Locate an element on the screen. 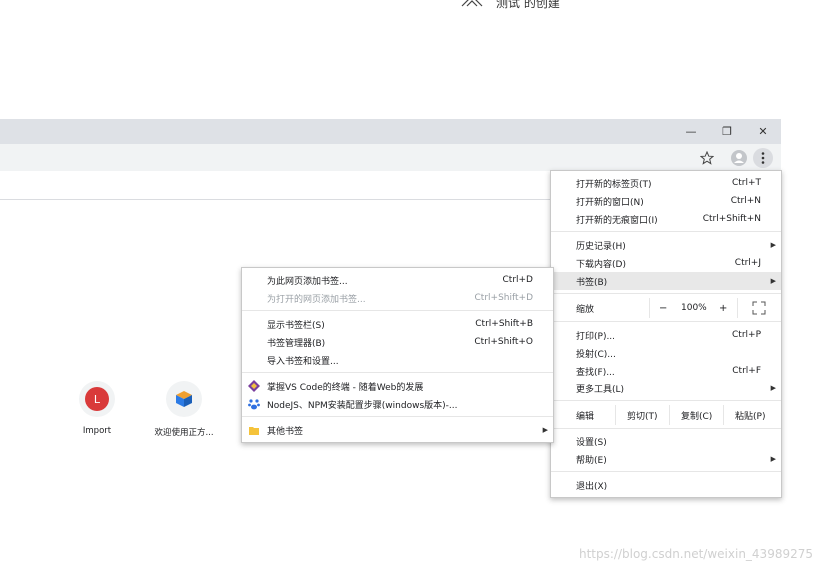  watermark: https://blog.csdn.net/weixin_43989275 is located at coordinates (695, 554).